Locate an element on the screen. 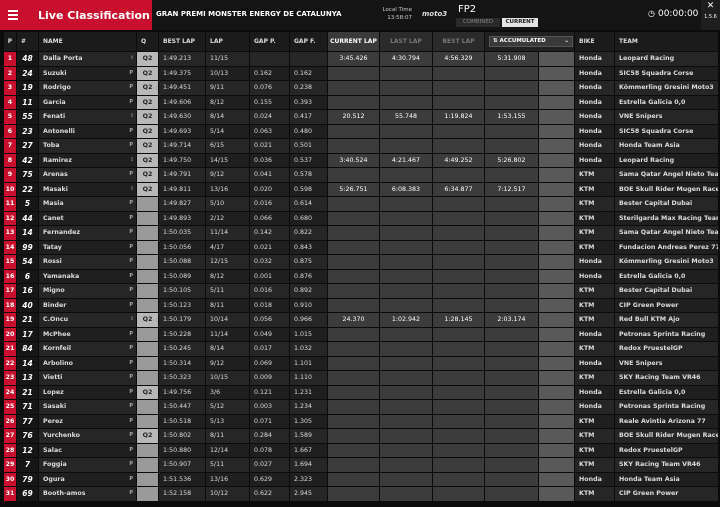  pit-flag: P is located at coordinates (131, 478).